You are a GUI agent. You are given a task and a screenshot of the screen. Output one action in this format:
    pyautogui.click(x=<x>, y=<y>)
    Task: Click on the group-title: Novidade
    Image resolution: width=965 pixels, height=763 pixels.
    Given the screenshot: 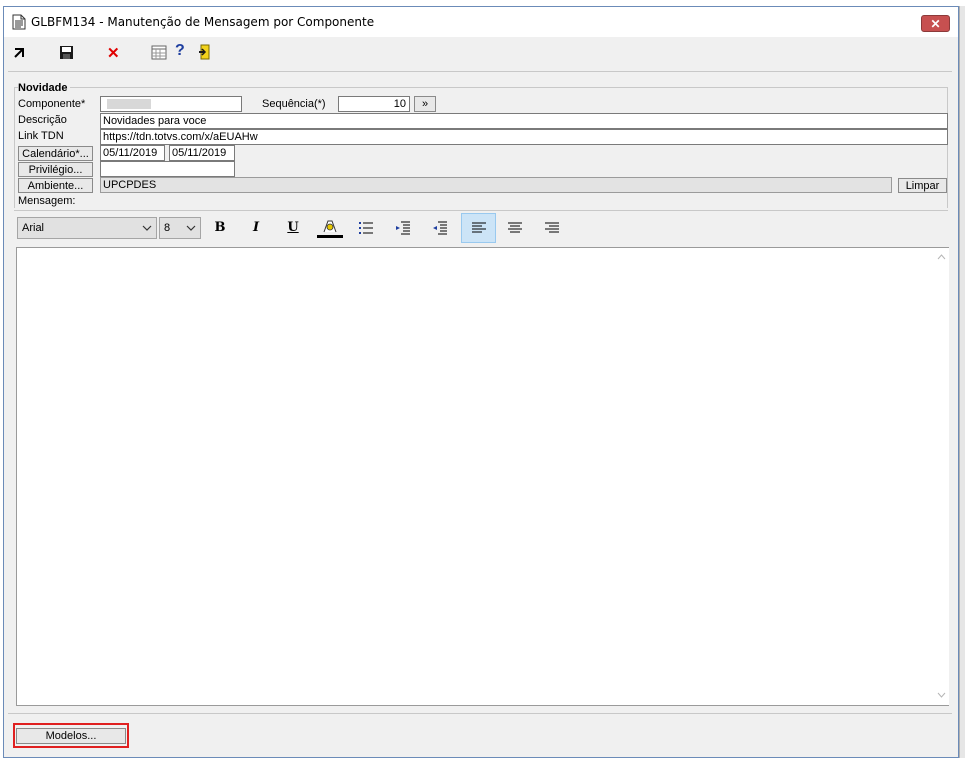 What is the action you would take?
    pyautogui.click(x=44, y=88)
    